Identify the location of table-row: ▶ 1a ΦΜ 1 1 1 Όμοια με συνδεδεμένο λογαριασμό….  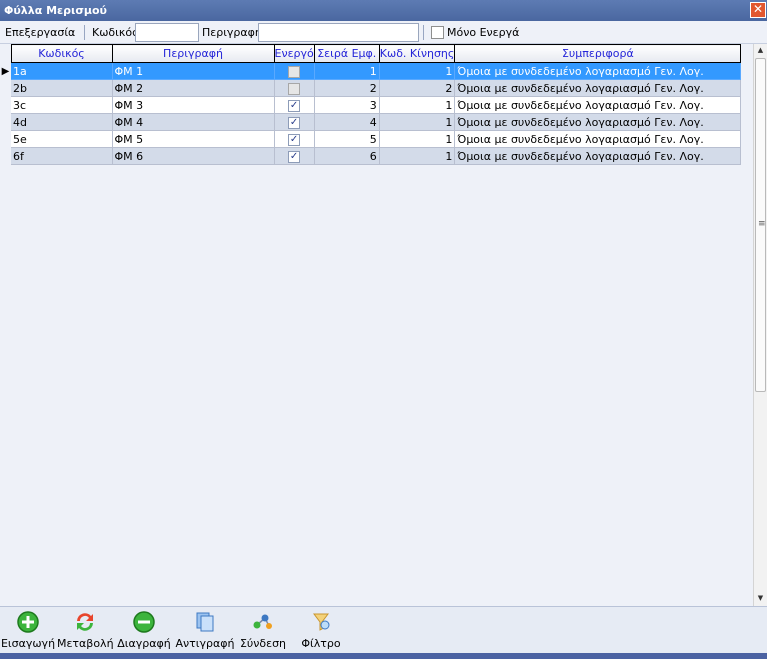
(371, 71).